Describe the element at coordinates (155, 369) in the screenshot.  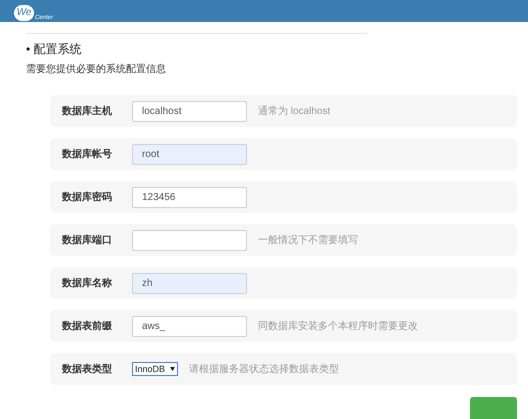
I see `select-dropdown: InnoDB` at that location.